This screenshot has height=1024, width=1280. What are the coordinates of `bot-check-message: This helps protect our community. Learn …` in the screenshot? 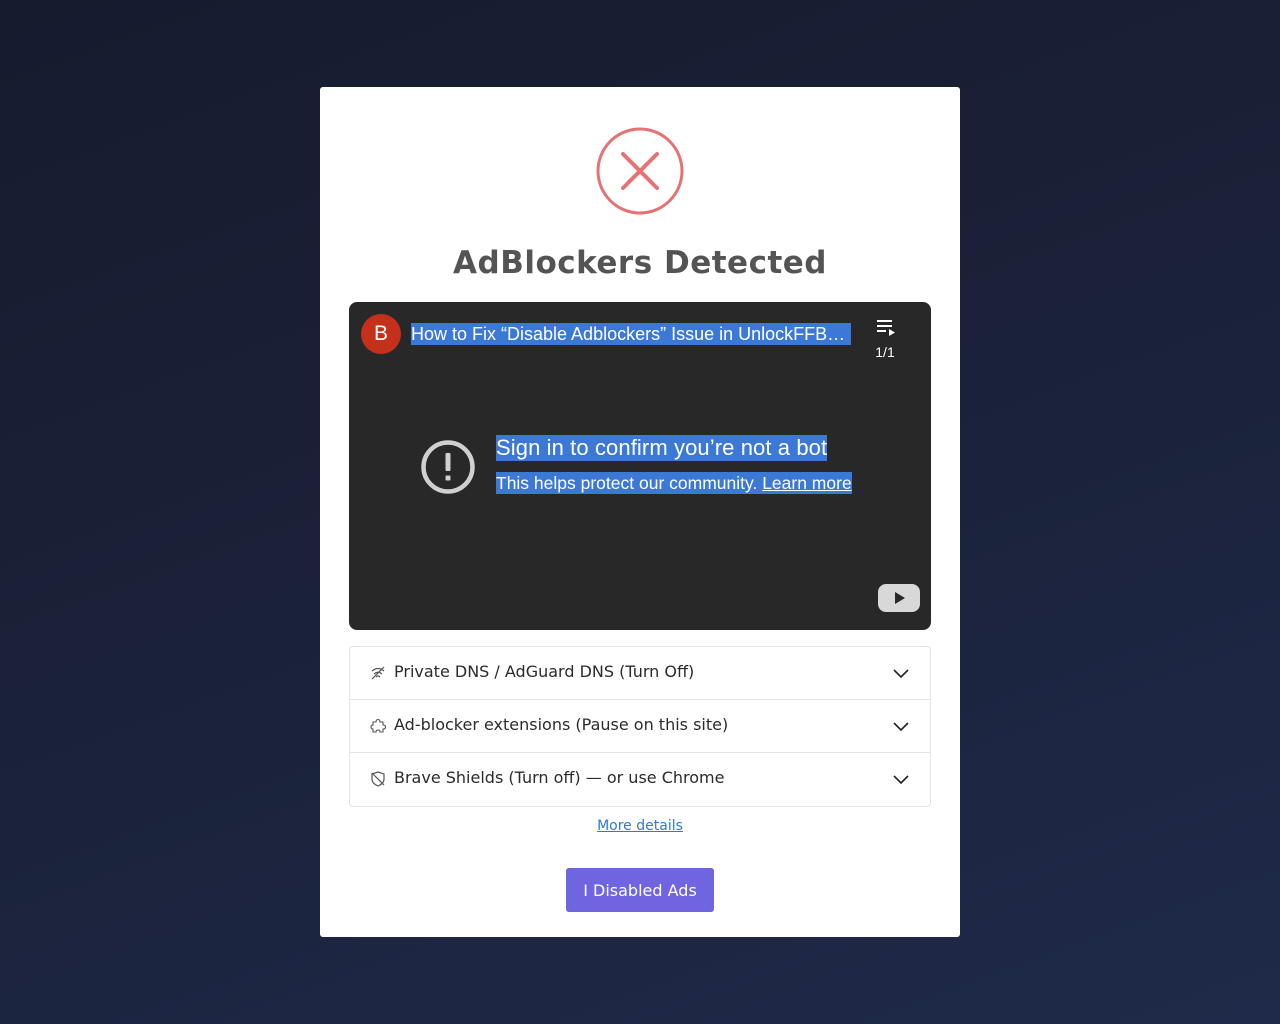 It's located at (674, 483).